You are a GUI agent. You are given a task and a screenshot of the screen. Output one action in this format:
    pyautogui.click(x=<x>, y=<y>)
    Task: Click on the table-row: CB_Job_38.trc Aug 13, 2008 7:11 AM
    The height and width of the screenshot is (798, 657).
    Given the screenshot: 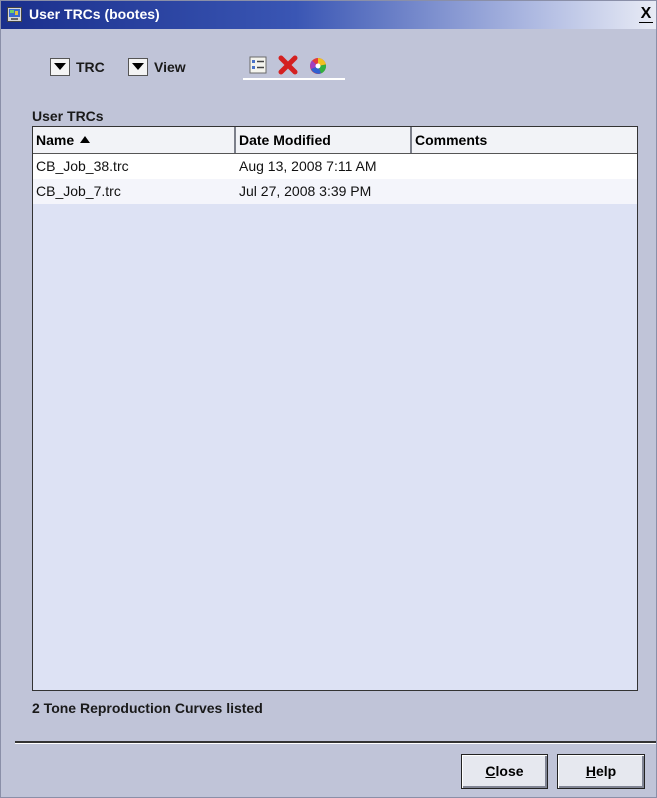 What is the action you would take?
    pyautogui.click(x=335, y=166)
    